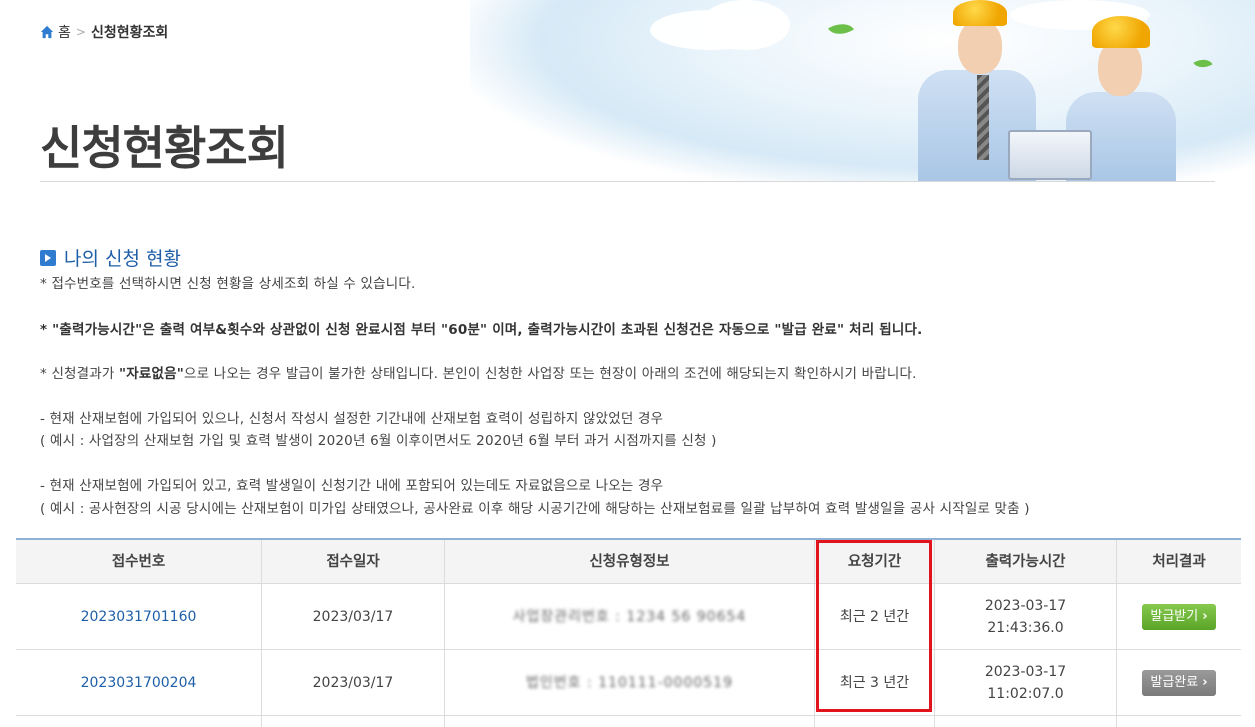  I want to click on type-info-cell: 사업장관리번호 : 1234 56 90654, so click(630, 616).